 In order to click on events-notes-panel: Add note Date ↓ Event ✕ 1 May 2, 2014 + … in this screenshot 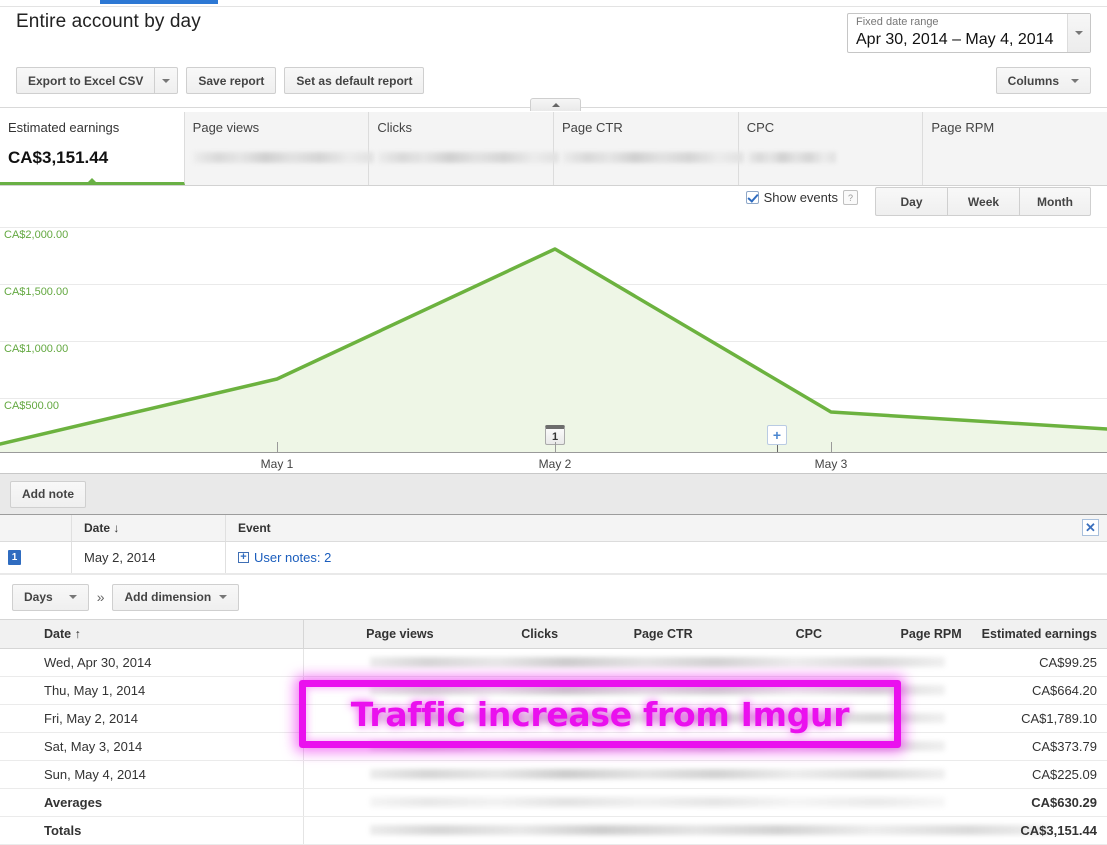, I will do `click(553, 524)`.